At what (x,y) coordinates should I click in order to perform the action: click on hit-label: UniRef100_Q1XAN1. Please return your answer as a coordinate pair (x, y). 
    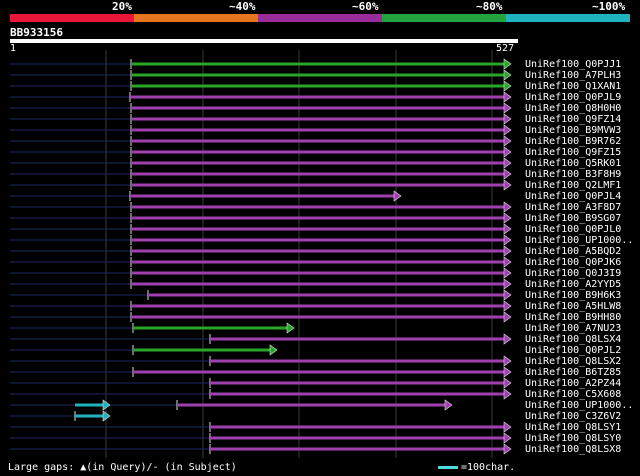
    Looking at the image, I should click on (573, 86).